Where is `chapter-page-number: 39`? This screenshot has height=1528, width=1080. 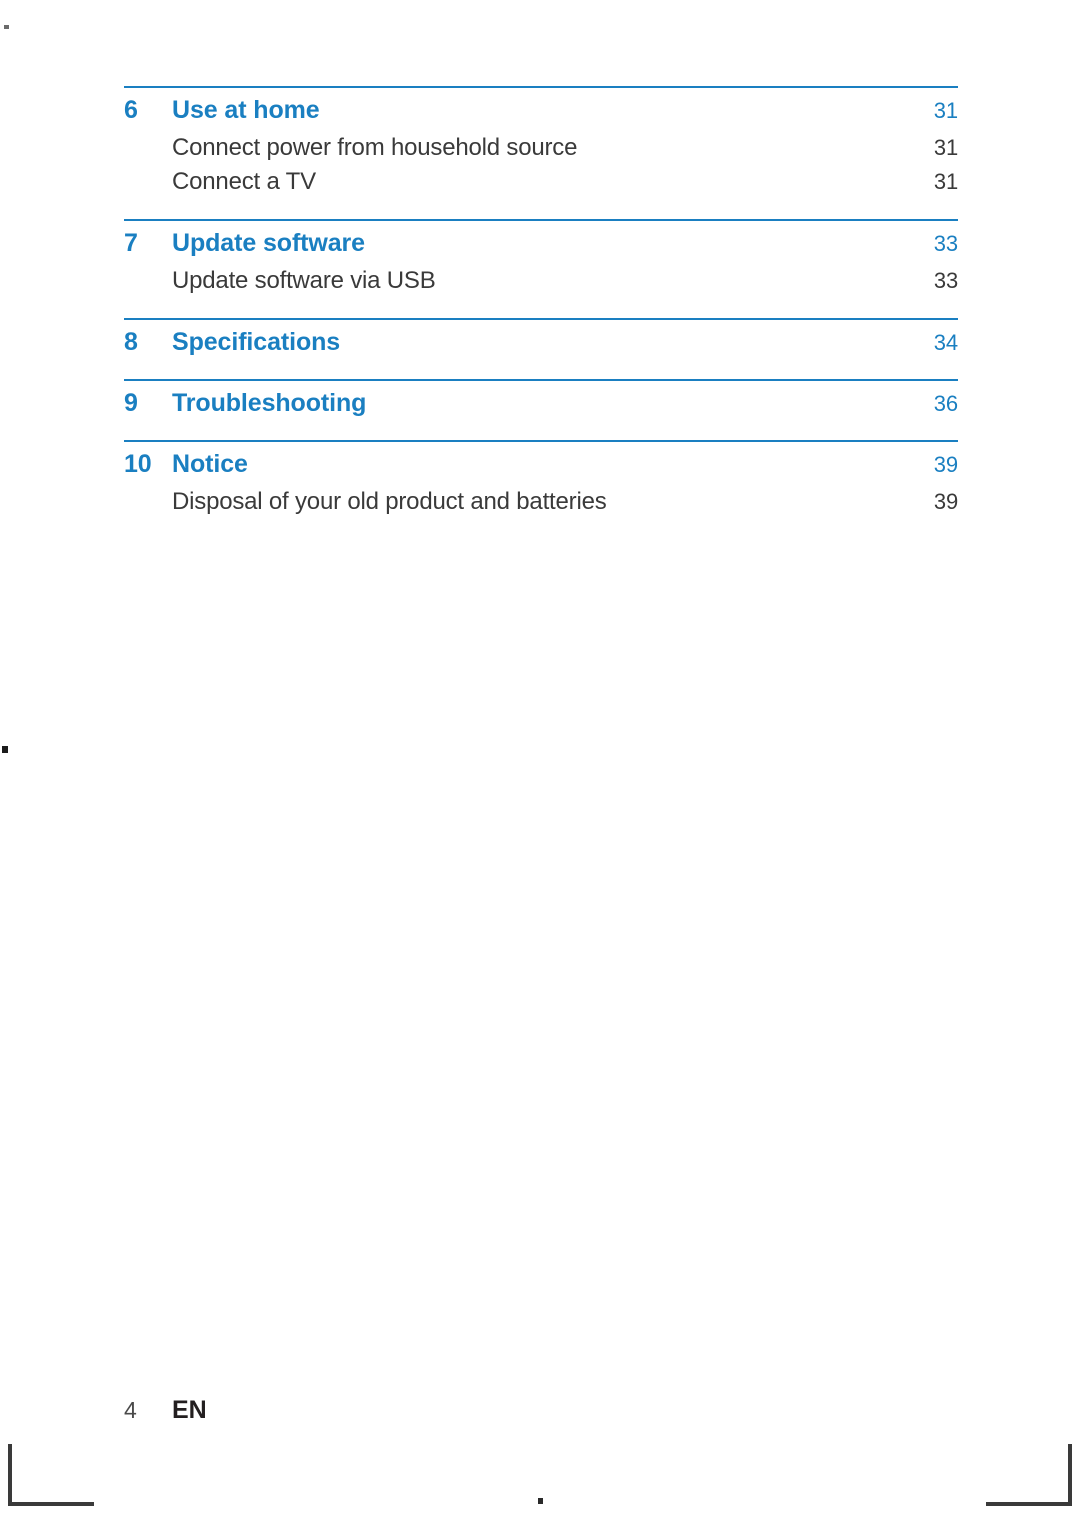 chapter-page-number: 39 is located at coordinates (945, 464).